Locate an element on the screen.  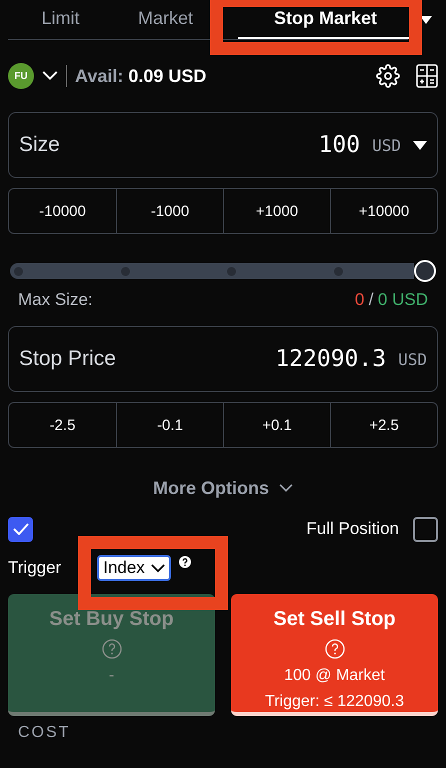
size-step-button: -1000 is located at coordinates (169, 211).